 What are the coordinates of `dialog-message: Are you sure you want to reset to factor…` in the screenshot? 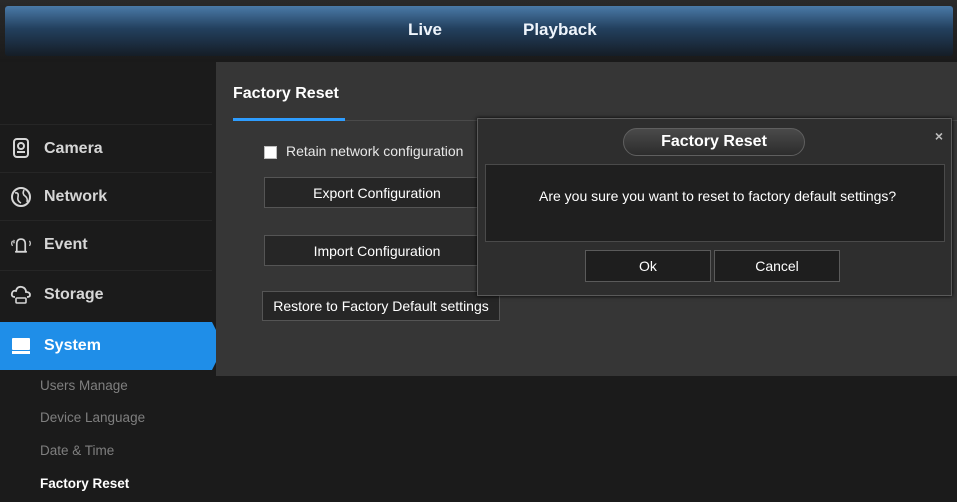 It's located at (718, 196).